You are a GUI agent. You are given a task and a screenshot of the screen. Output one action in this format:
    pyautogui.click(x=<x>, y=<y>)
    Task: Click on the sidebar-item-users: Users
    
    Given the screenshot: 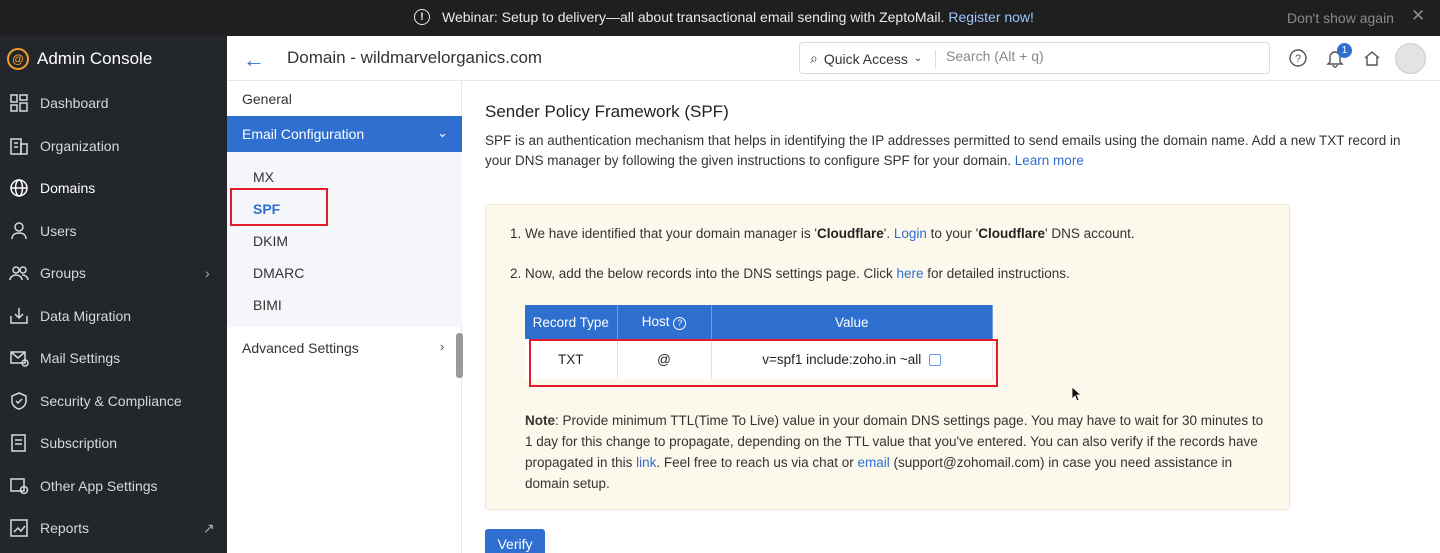 What is the action you would take?
    pyautogui.click(x=113, y=231)
    